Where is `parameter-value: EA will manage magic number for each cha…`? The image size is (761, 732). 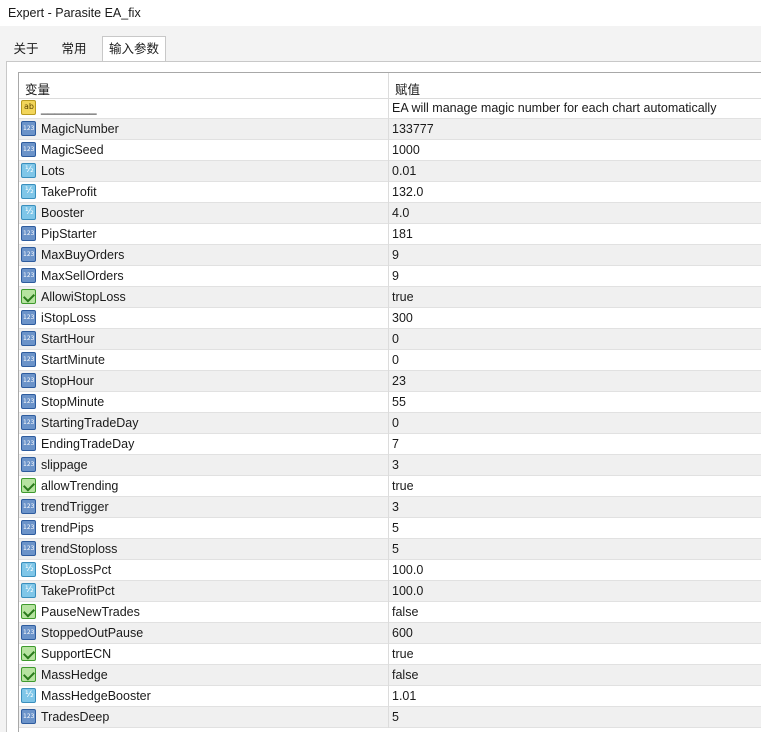 parameter-value: EA will manage magic number for each cha… is located at coordinates (554, 108).